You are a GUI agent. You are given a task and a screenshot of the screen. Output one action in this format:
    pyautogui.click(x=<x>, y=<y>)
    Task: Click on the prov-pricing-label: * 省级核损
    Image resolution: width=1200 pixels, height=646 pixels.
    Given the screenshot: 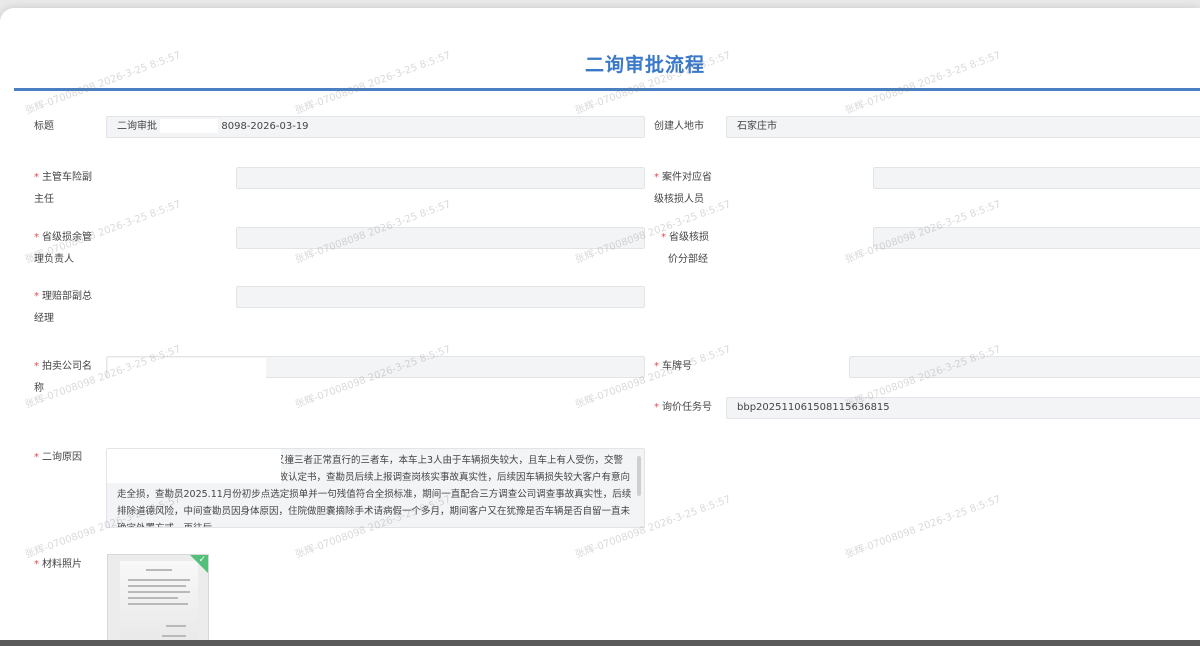 What is the action you would take?
    pyautogui.click(x=685, y=238)
    